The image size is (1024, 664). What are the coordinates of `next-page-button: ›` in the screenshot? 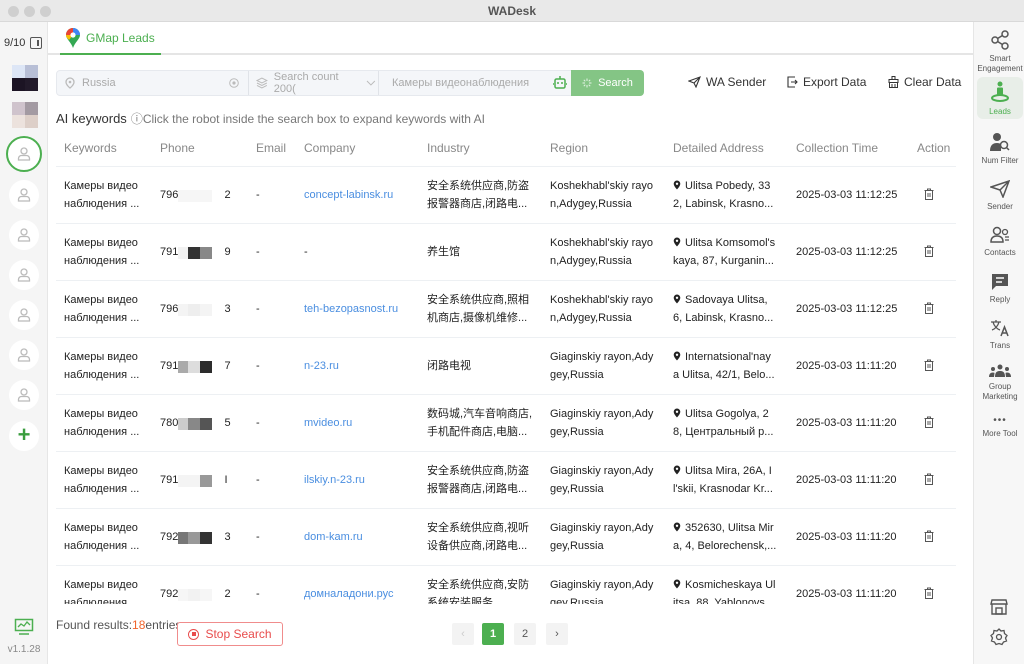 It's located at (557, 634).